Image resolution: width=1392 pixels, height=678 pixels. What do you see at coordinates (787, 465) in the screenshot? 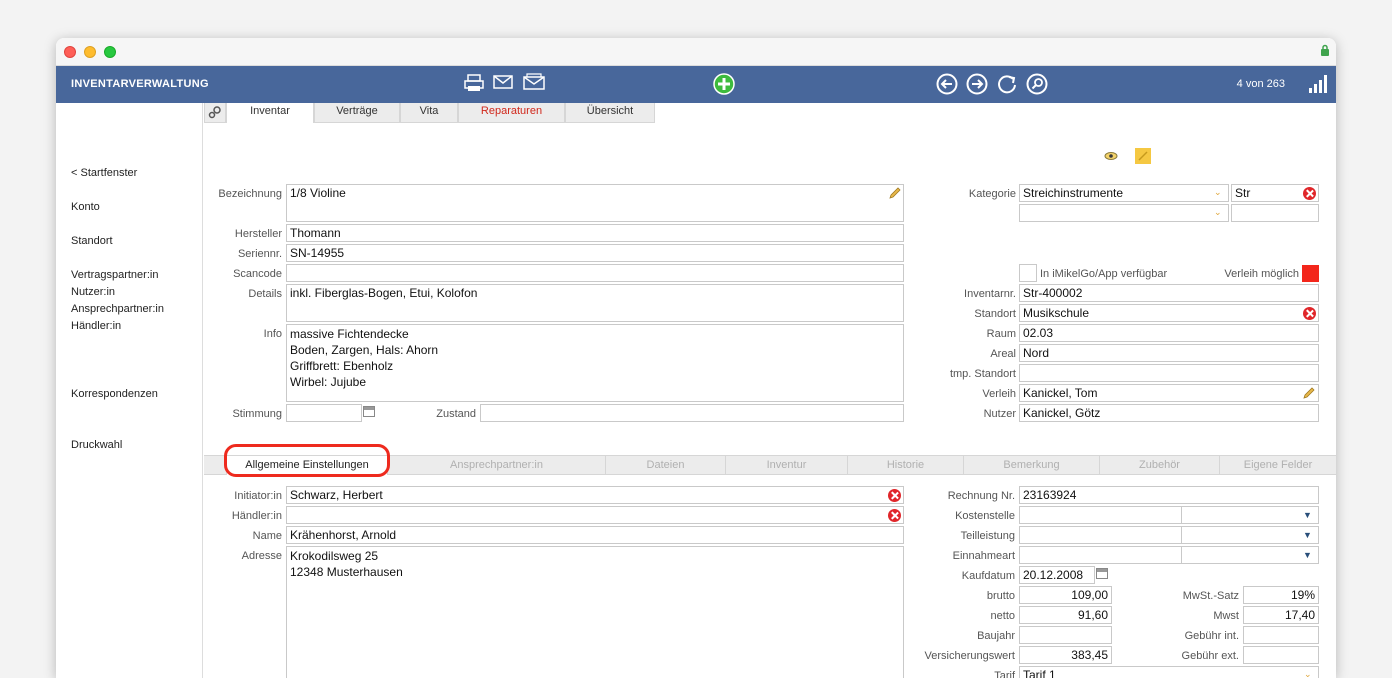
I see `subtab-inventur: Inventur` at bounding box center [787, 465].